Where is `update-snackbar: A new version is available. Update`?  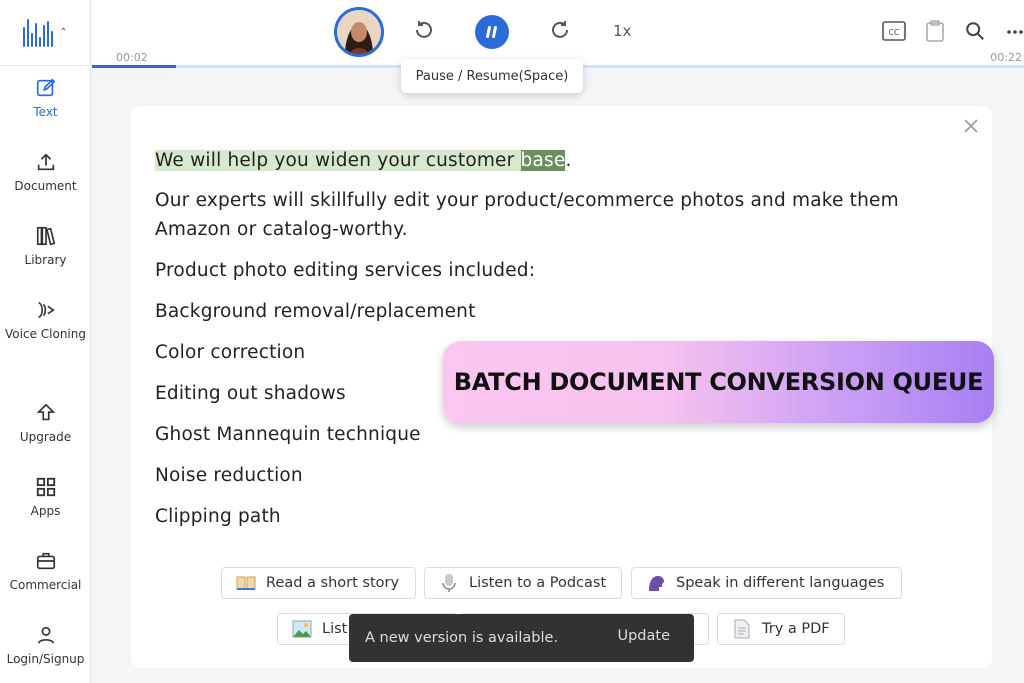
update-snackbar: A new version is available. Update is located at coordinates (521, 638).